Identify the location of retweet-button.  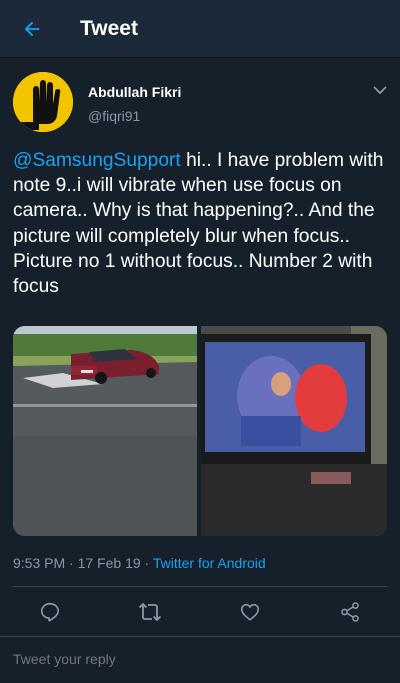
(150, 612).